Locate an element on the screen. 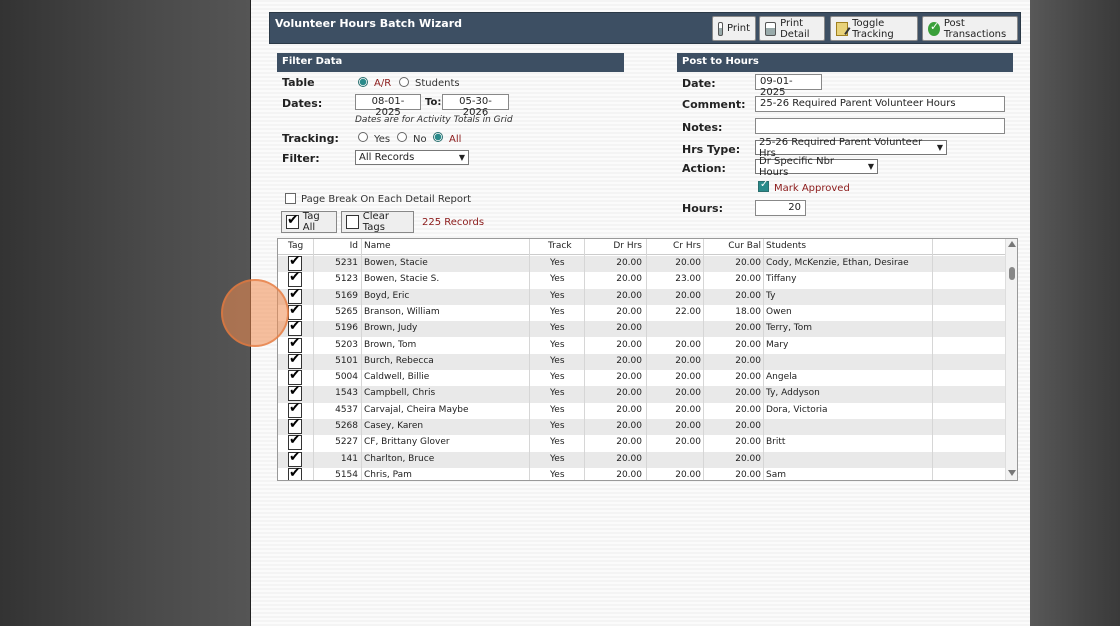 Image resolution: width=1120 pixels, height=626 pixels. table-row: 5196 Brown, Judy Yes 20.00 20.00 Terry, Tom is located at coordinates (641, 328).